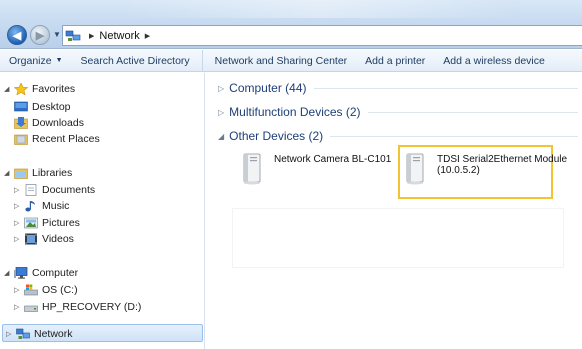 This screenshot has width=582, height=349. I want to click on title-bar-blur, so click(320, 9).